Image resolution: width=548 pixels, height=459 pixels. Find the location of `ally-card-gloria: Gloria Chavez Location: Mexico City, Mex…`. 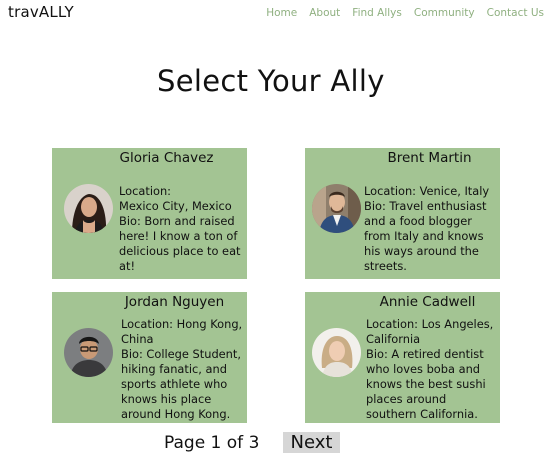

ally-card-gloria: Gloria Chavez Location: Mexico City, Mex… is located at coordinates (149, 213).